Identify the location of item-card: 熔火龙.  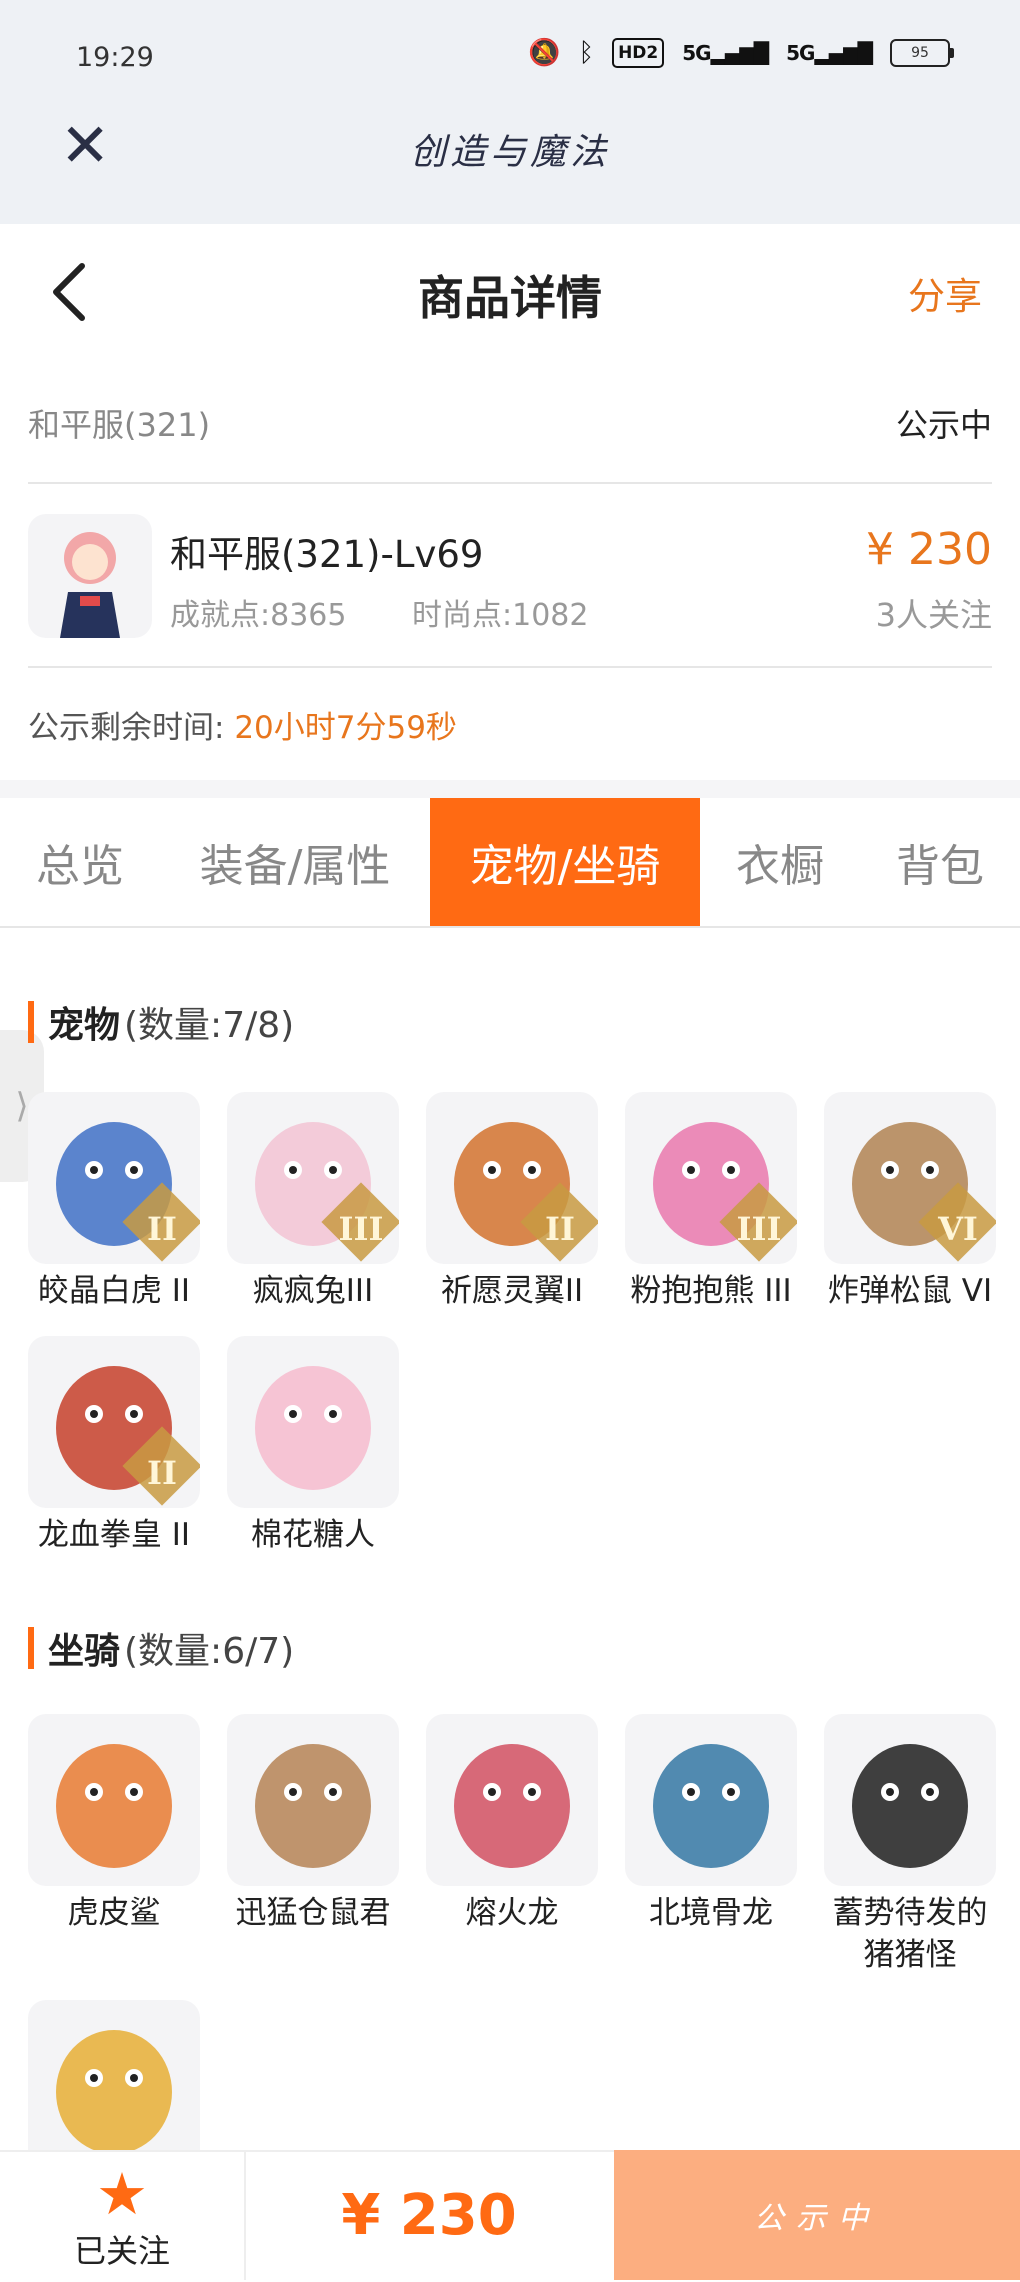
(512, 1824).